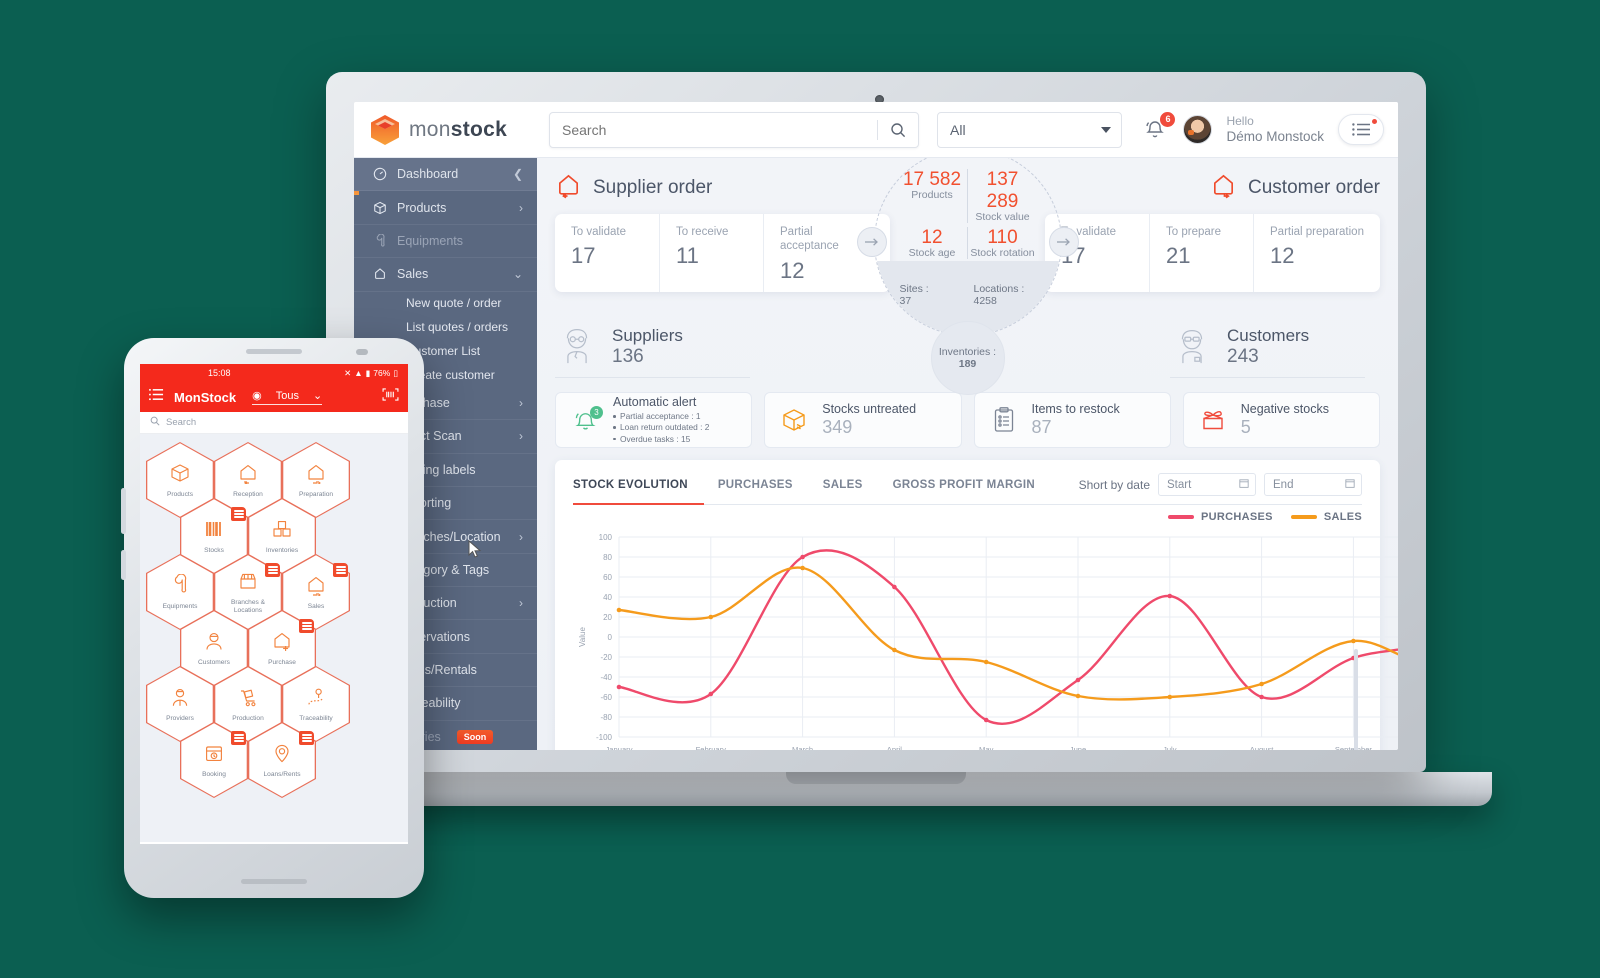 Image resolution: width=1600 pixels, height=978 pixels. What do you see at coordinates (653, 187) in the screenshot?
I see `supplier-order-title: Supplier order` at bounding box center [653, 187].